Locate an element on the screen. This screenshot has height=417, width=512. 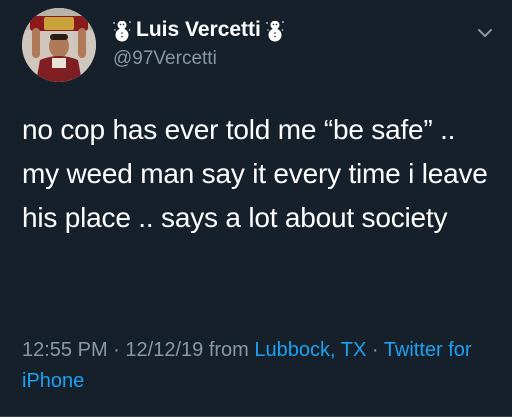
location-link: Lubbock, TX is located at coordinates (310, 350).